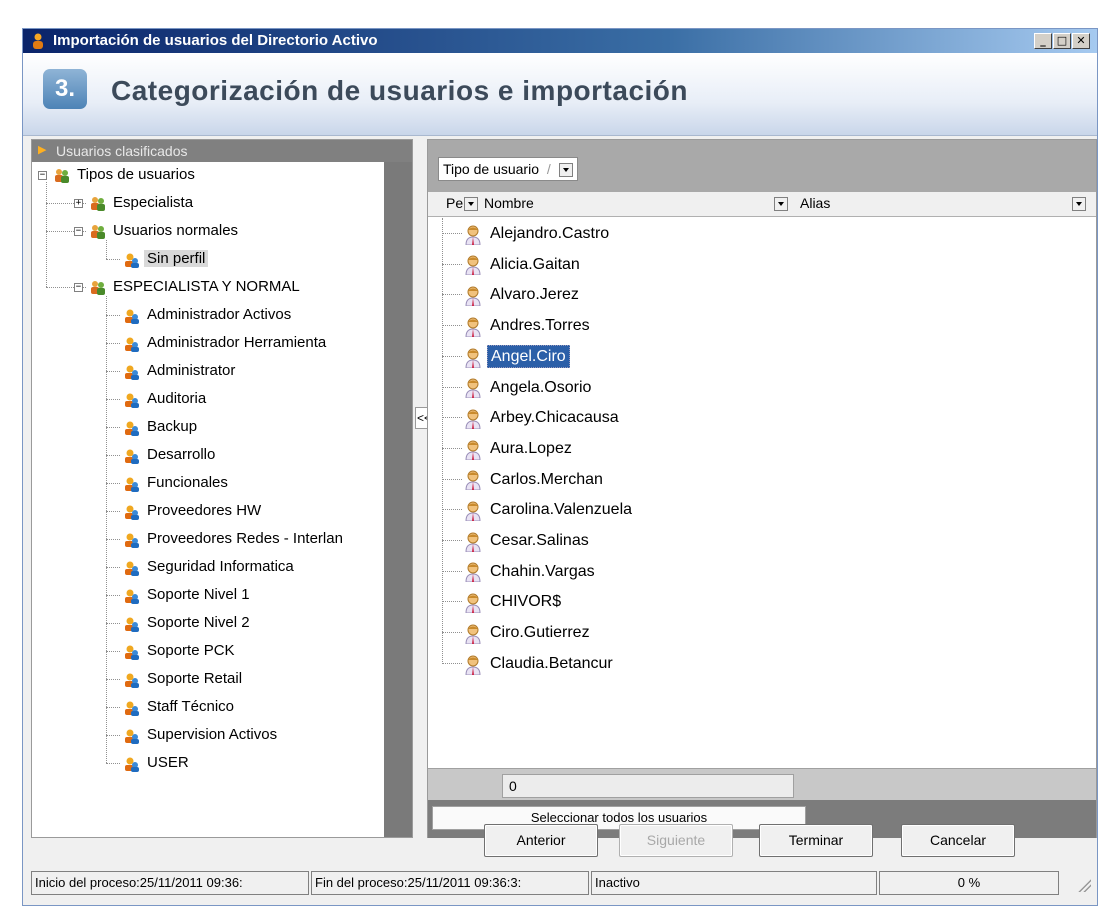 This screenshot has width=1101, height=917. Describe the element at coordinates (781, 204) in the screenshot. I see `nombre-filter-icon` at that location.